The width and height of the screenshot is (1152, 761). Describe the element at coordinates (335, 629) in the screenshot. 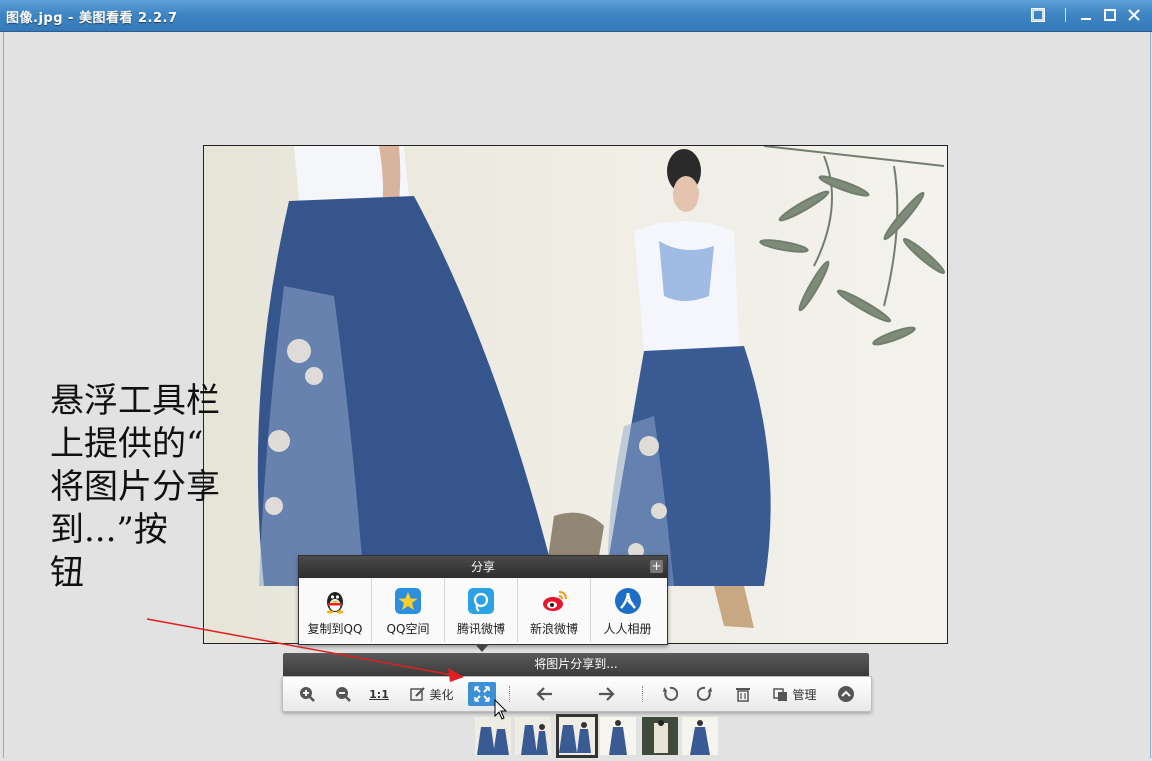

I see `share-qq-label: 复制到QQ` at that location.